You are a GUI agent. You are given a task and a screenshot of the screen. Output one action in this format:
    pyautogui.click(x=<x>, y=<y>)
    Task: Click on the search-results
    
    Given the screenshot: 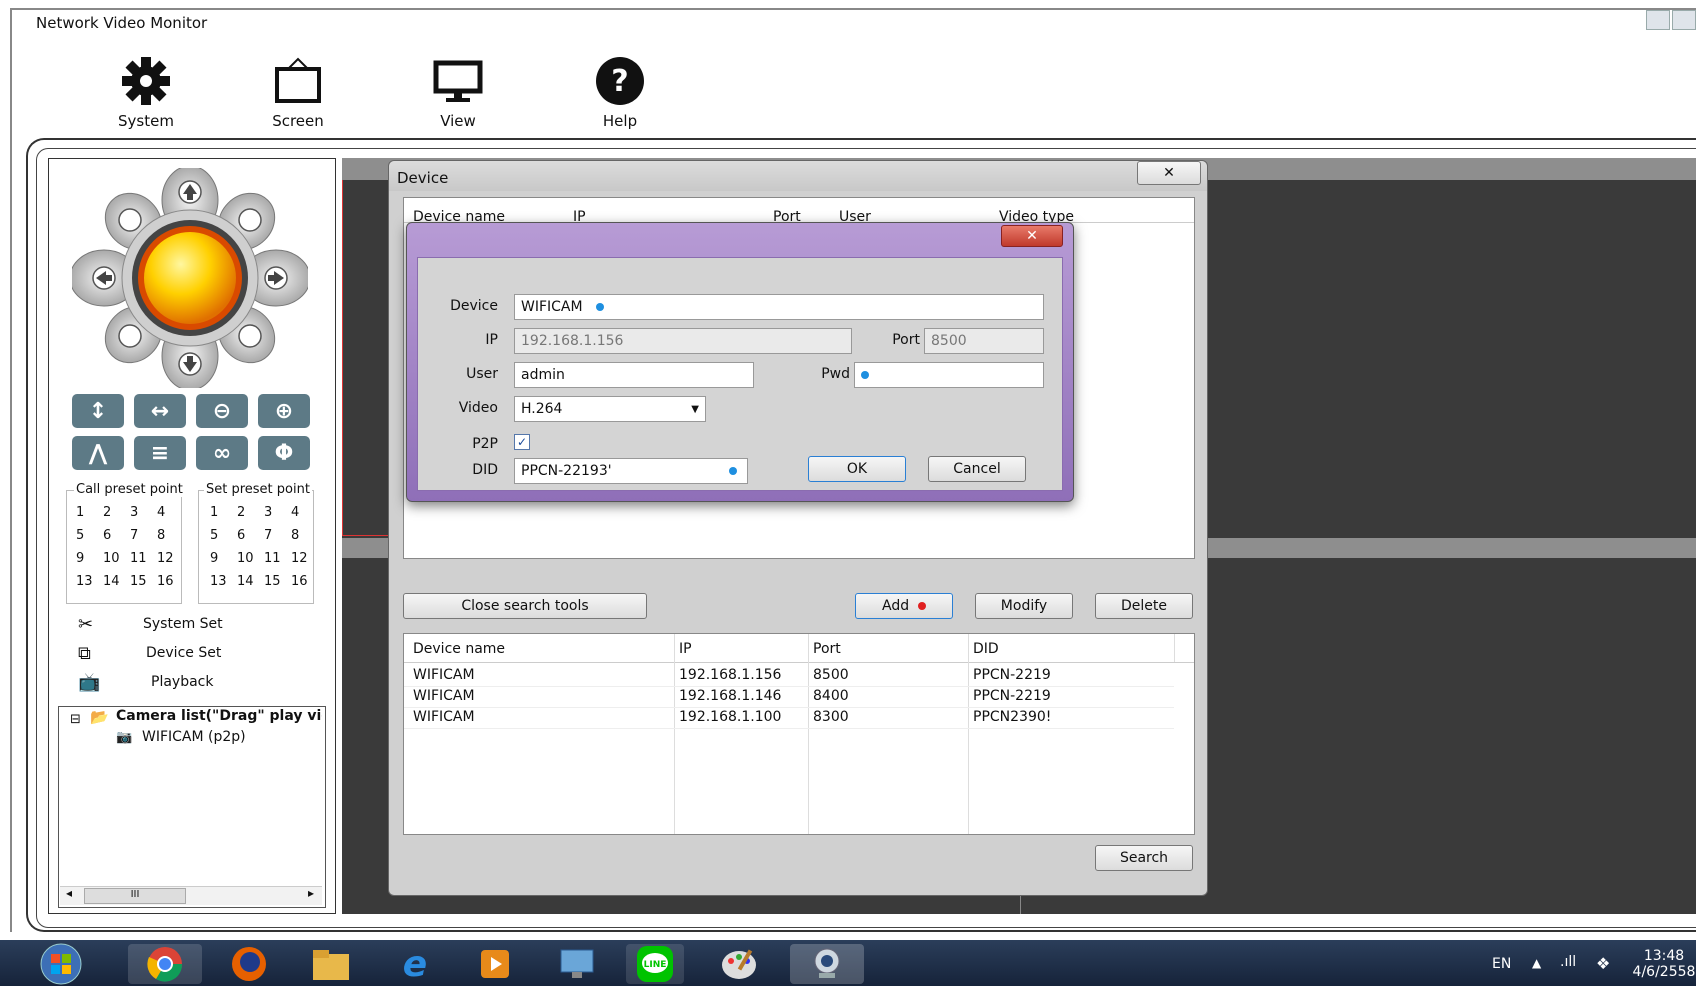 What is the action you would take?
    pyautogui.click(x=799, y=734)
    